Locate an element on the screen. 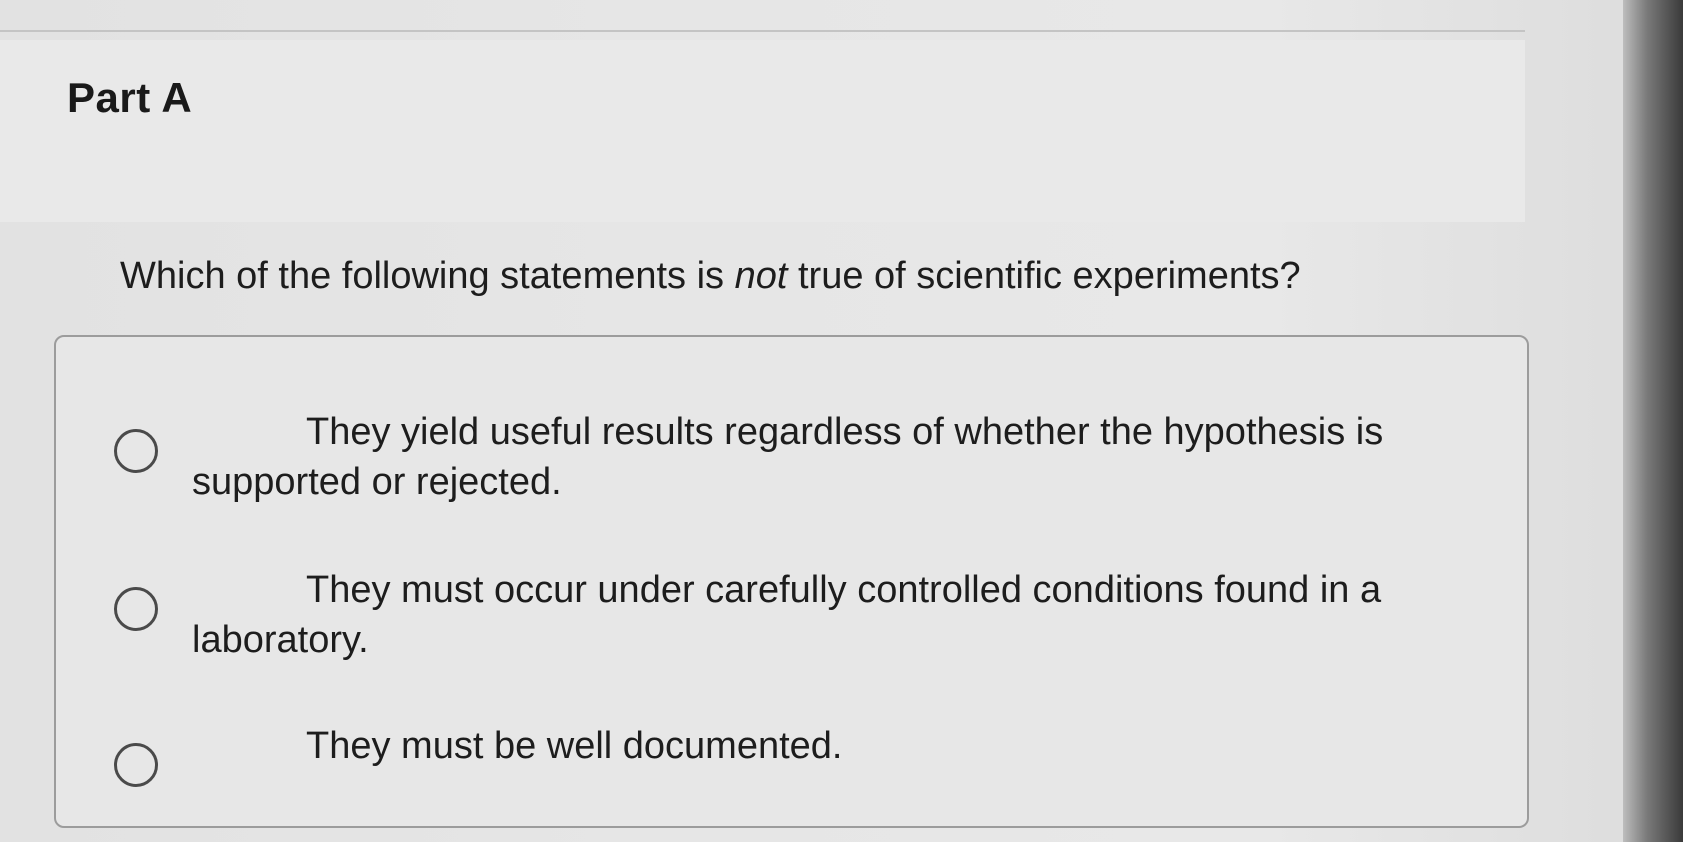  screen-bezel is located at coordinates (1653, 421).